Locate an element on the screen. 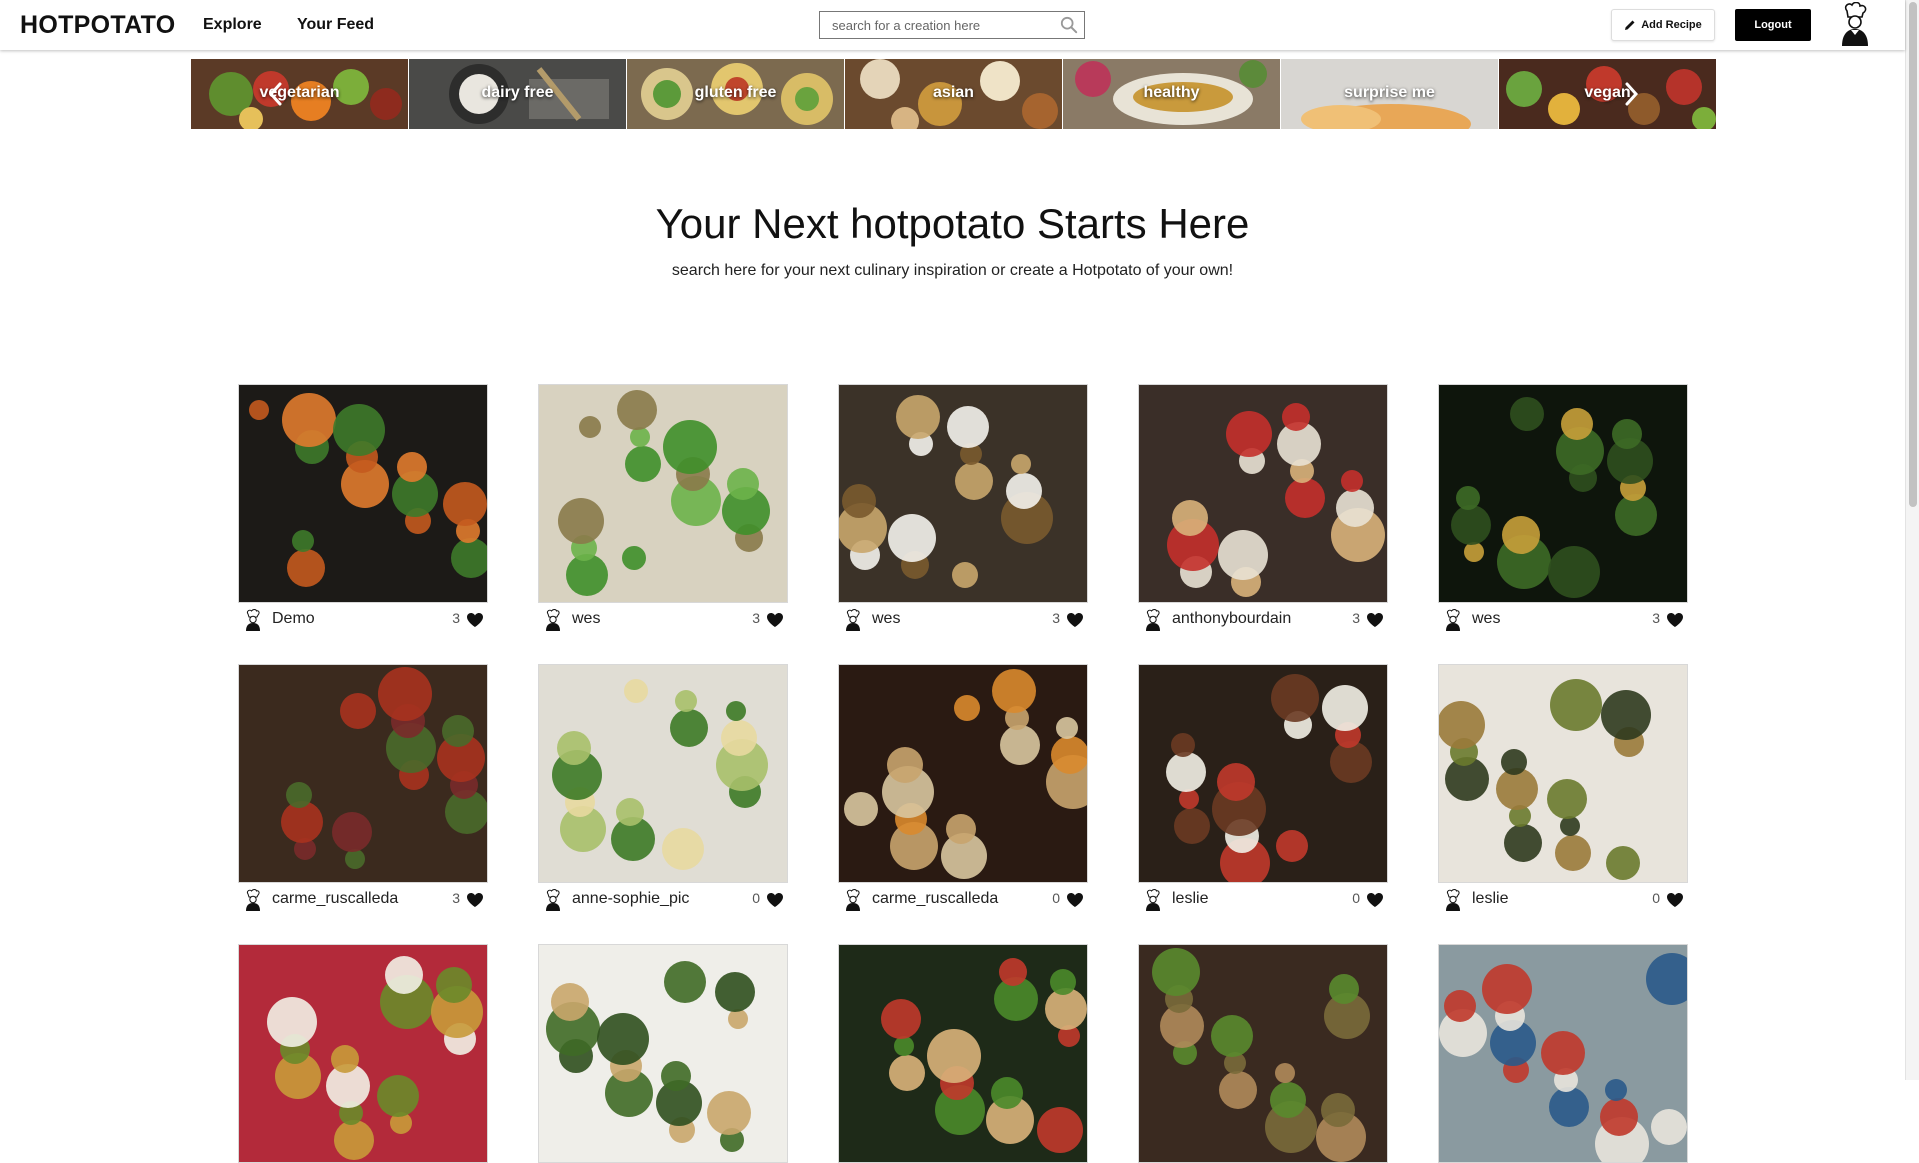 This screenshot has width=1919, height=1163. recipe-meta: leslie 0 is located at coordinates (1263, 898).